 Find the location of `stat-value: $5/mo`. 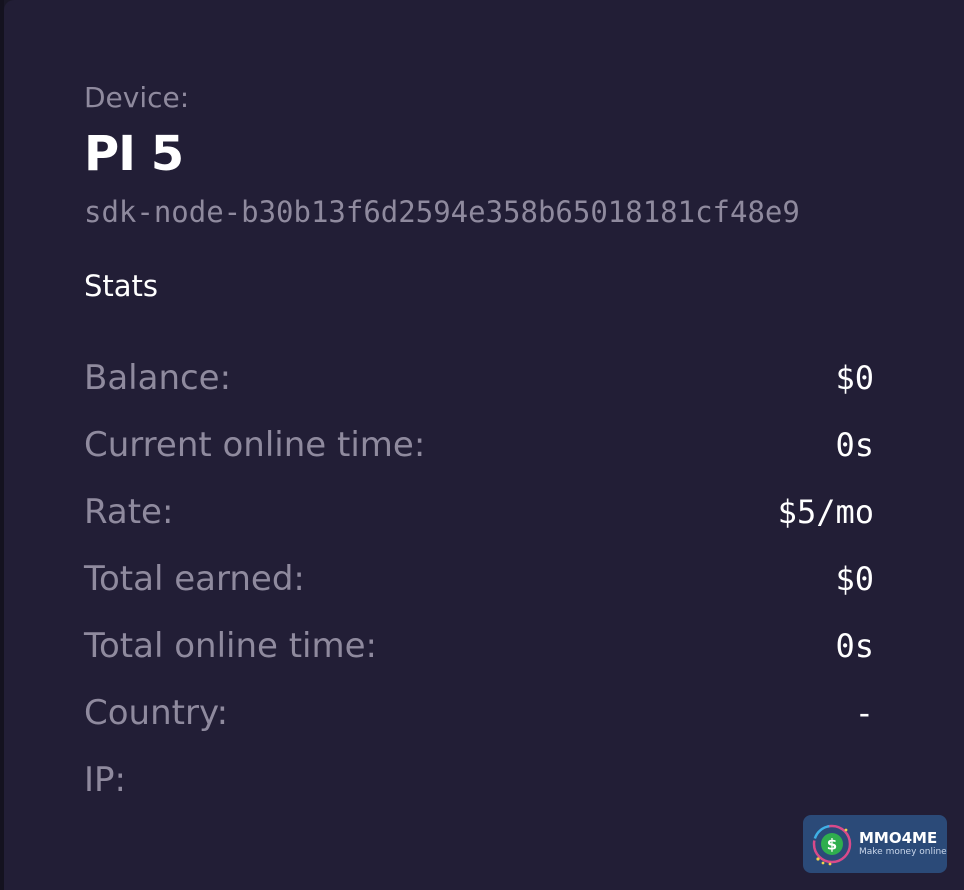

stat-value: $5/mo is located at coordinates (825, 511).